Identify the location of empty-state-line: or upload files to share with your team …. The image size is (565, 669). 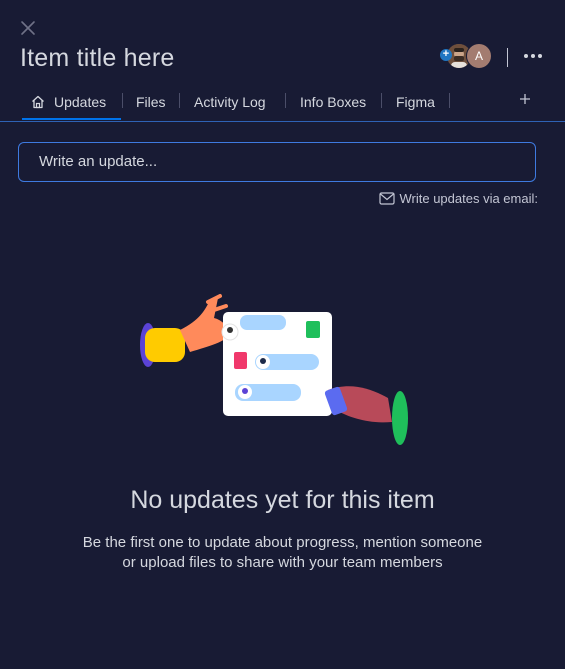
(282, 562).